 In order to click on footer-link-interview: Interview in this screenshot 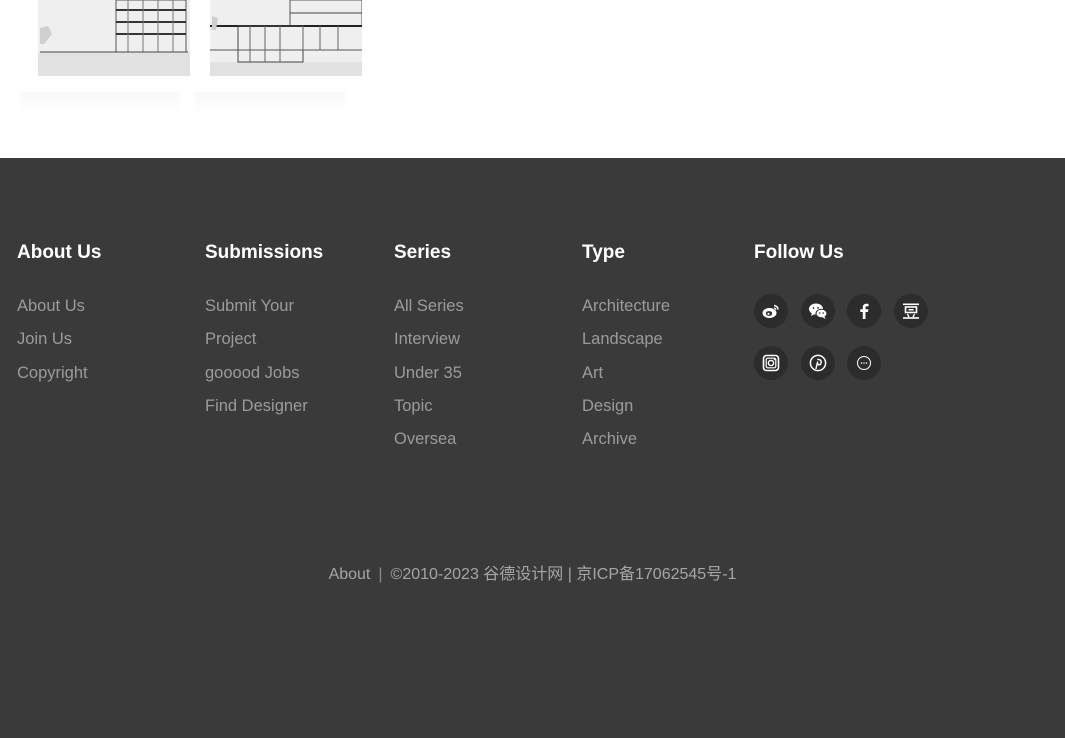, I will do `click(427, 339)`.